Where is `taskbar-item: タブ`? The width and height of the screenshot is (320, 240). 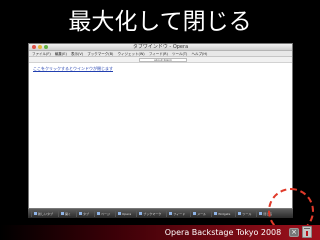
taskbar-item: タブ is located at coordinates (83, 213).